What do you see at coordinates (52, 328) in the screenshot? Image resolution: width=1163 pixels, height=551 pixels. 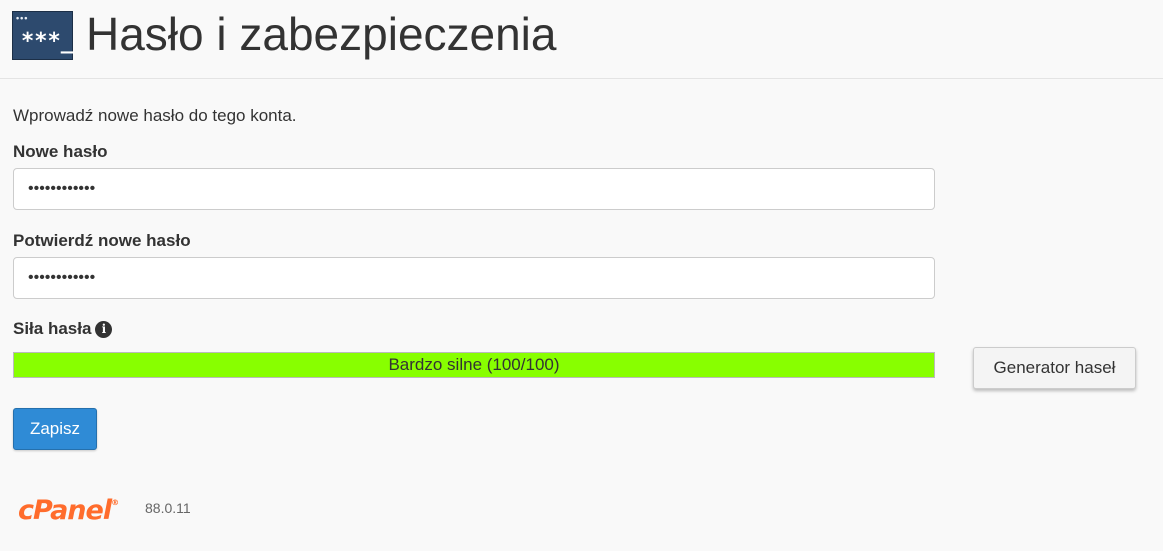 I see `password-strength-label: Siła hasła` at bounding box center [52, 328].